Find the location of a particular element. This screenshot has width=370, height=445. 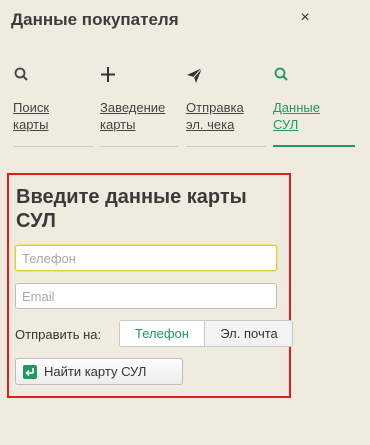

send-icon is located at coordinates (196, 76).